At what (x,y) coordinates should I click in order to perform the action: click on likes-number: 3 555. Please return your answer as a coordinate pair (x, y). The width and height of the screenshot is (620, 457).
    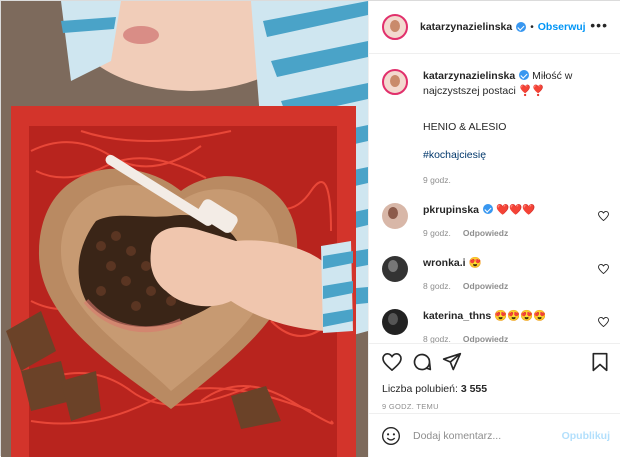
    Looking at the image, I should click on (474, 389).